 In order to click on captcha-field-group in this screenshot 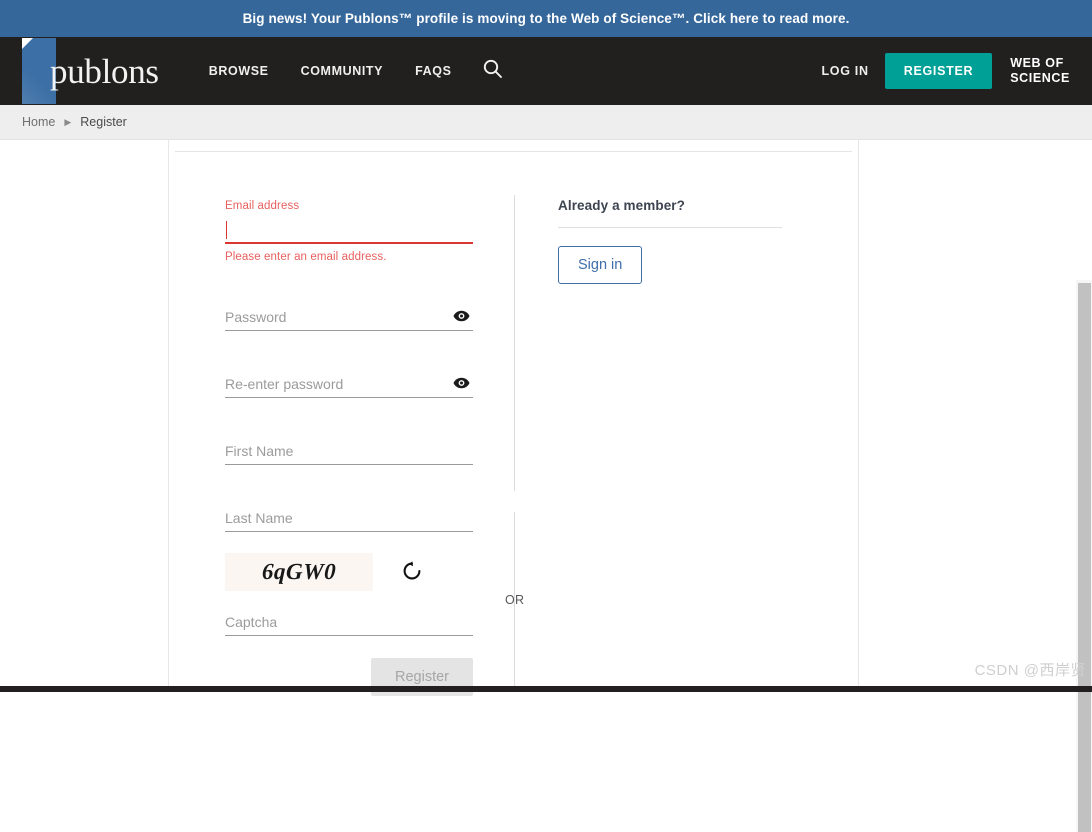, I will do `click(349, 623)`.